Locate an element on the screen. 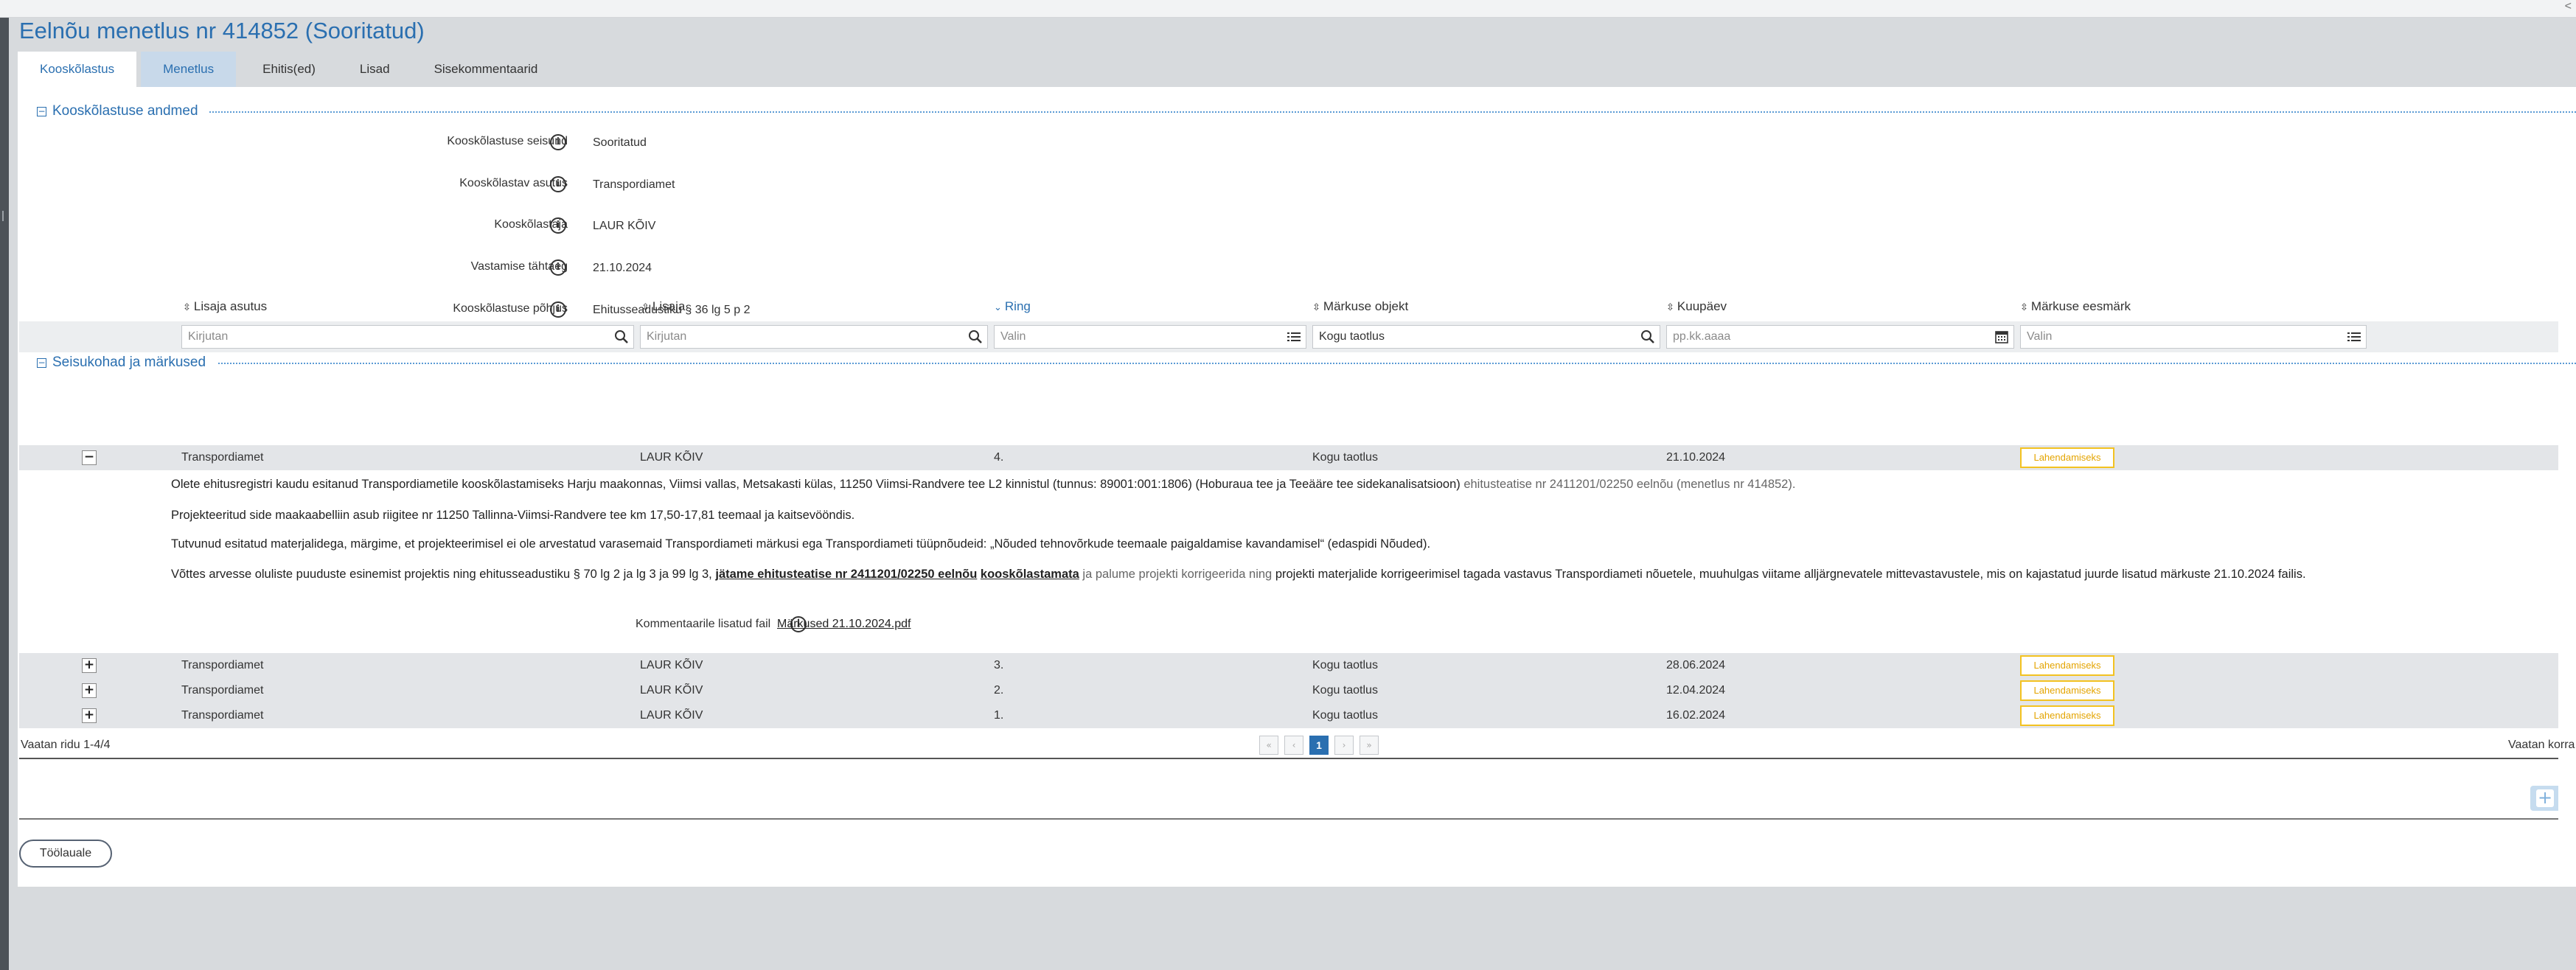  column-header-ring: ⌄ Ring is located at coordinates (1013, 306).